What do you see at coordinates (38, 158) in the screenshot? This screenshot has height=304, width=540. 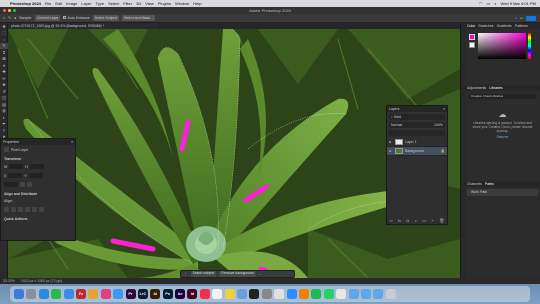 I see `transform-section: Transform` at bounding box center [38, 158].